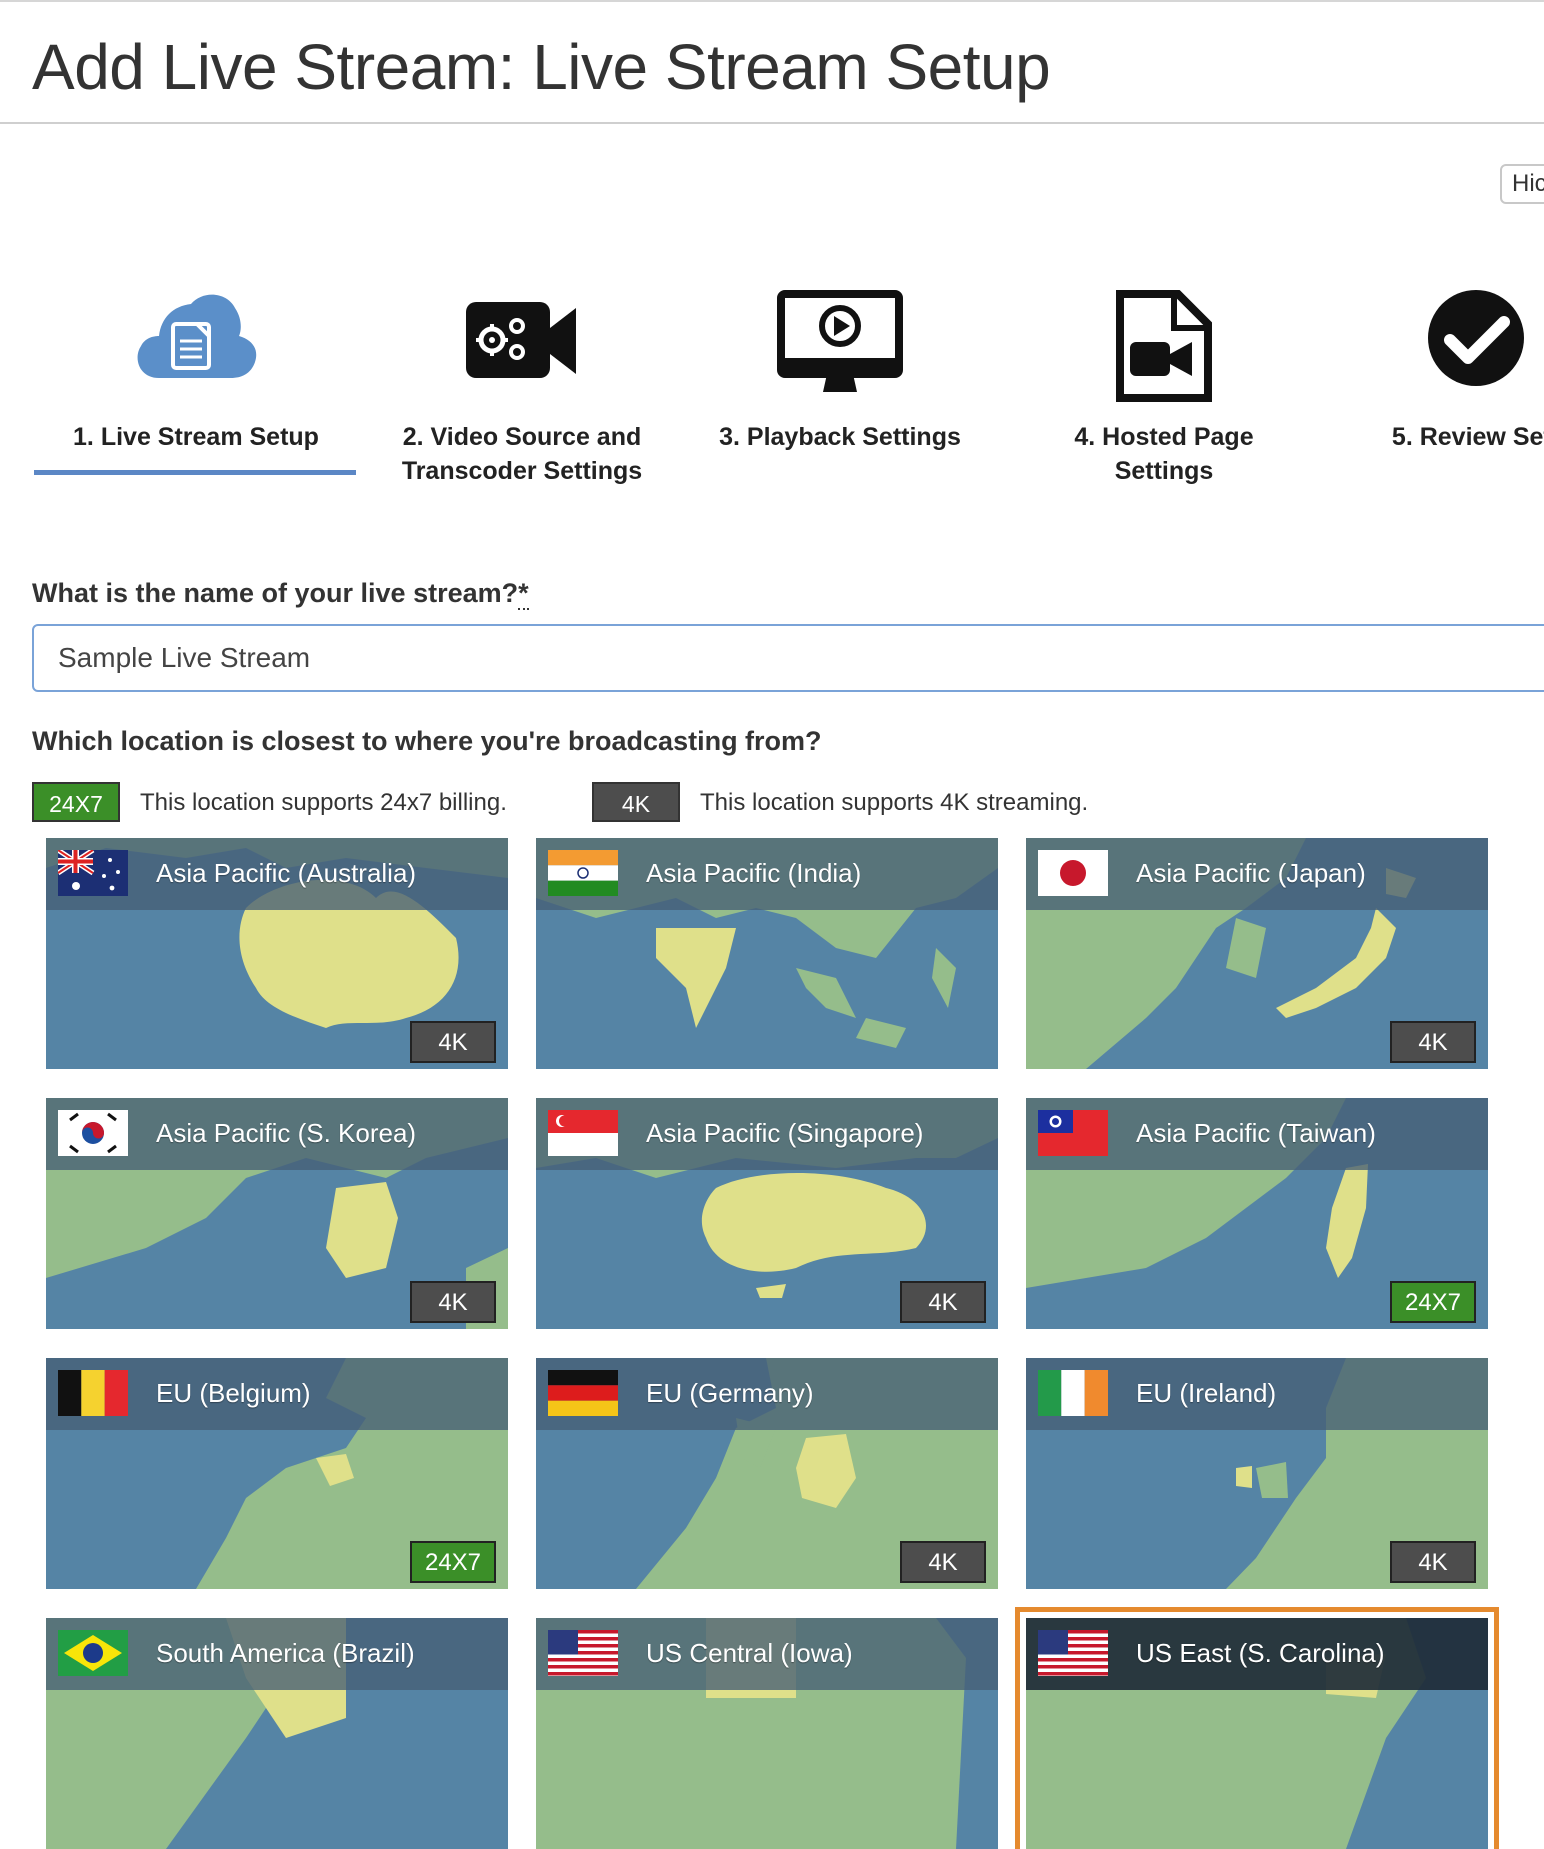 The width and height of the screenshot is (1544, 1849). Describe the element at coordinates (1522, 184) in the screenshot. I see `hide-button: Hic` at that location.